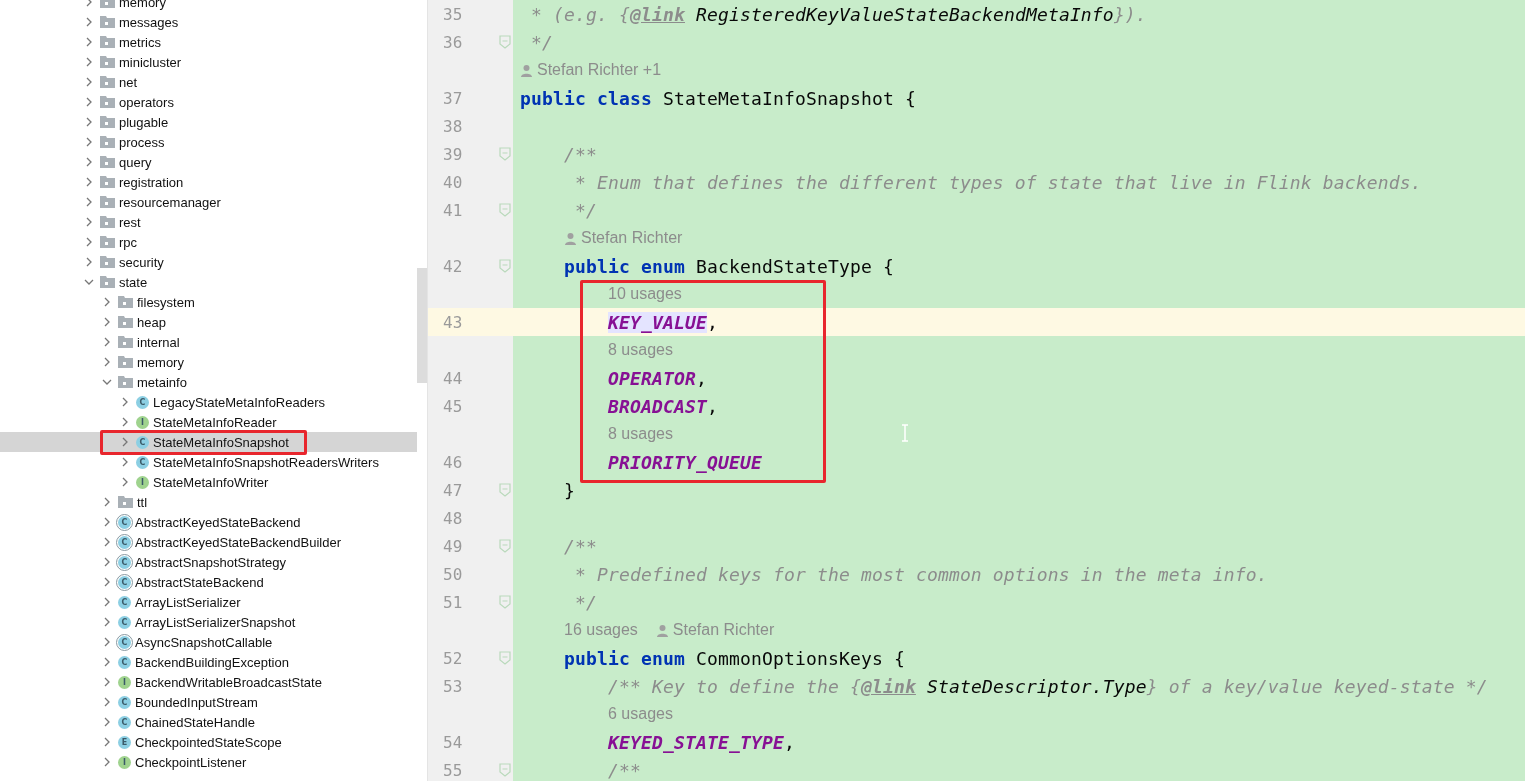 Image resolution: width=1525 pixels, height=781 pixels. I want to click on tree-item: I StateMetaInfoReader, so click(208, 422).